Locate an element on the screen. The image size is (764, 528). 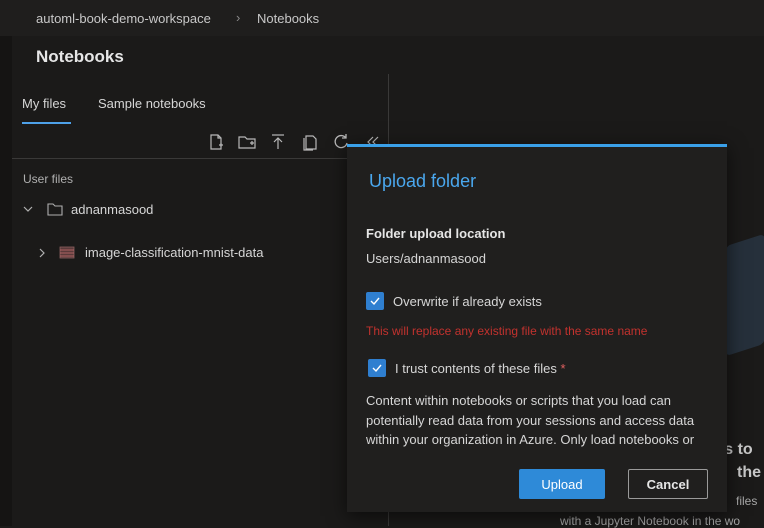
location-label: Folder upload location is located at coordinates (436, 233).